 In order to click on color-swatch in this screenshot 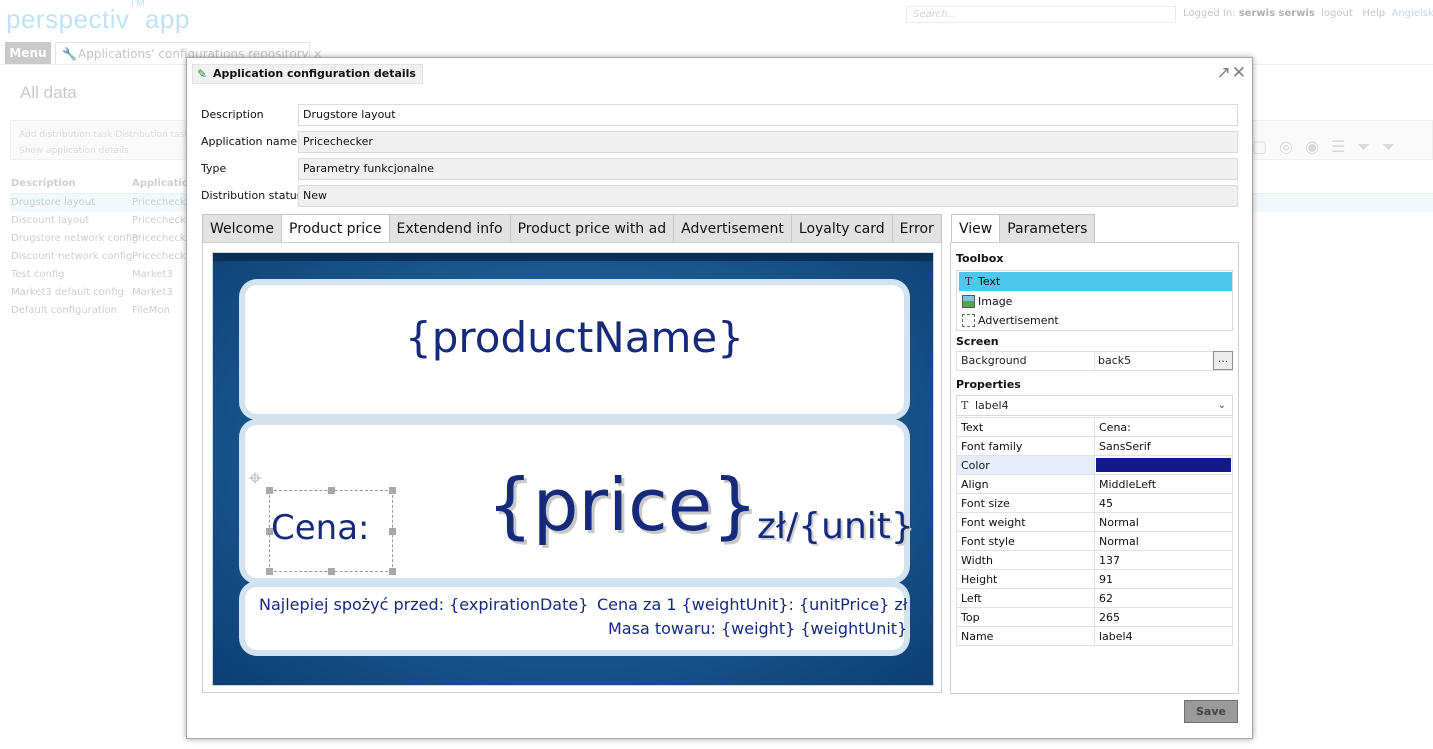, I will do `click(1163, 465)`.